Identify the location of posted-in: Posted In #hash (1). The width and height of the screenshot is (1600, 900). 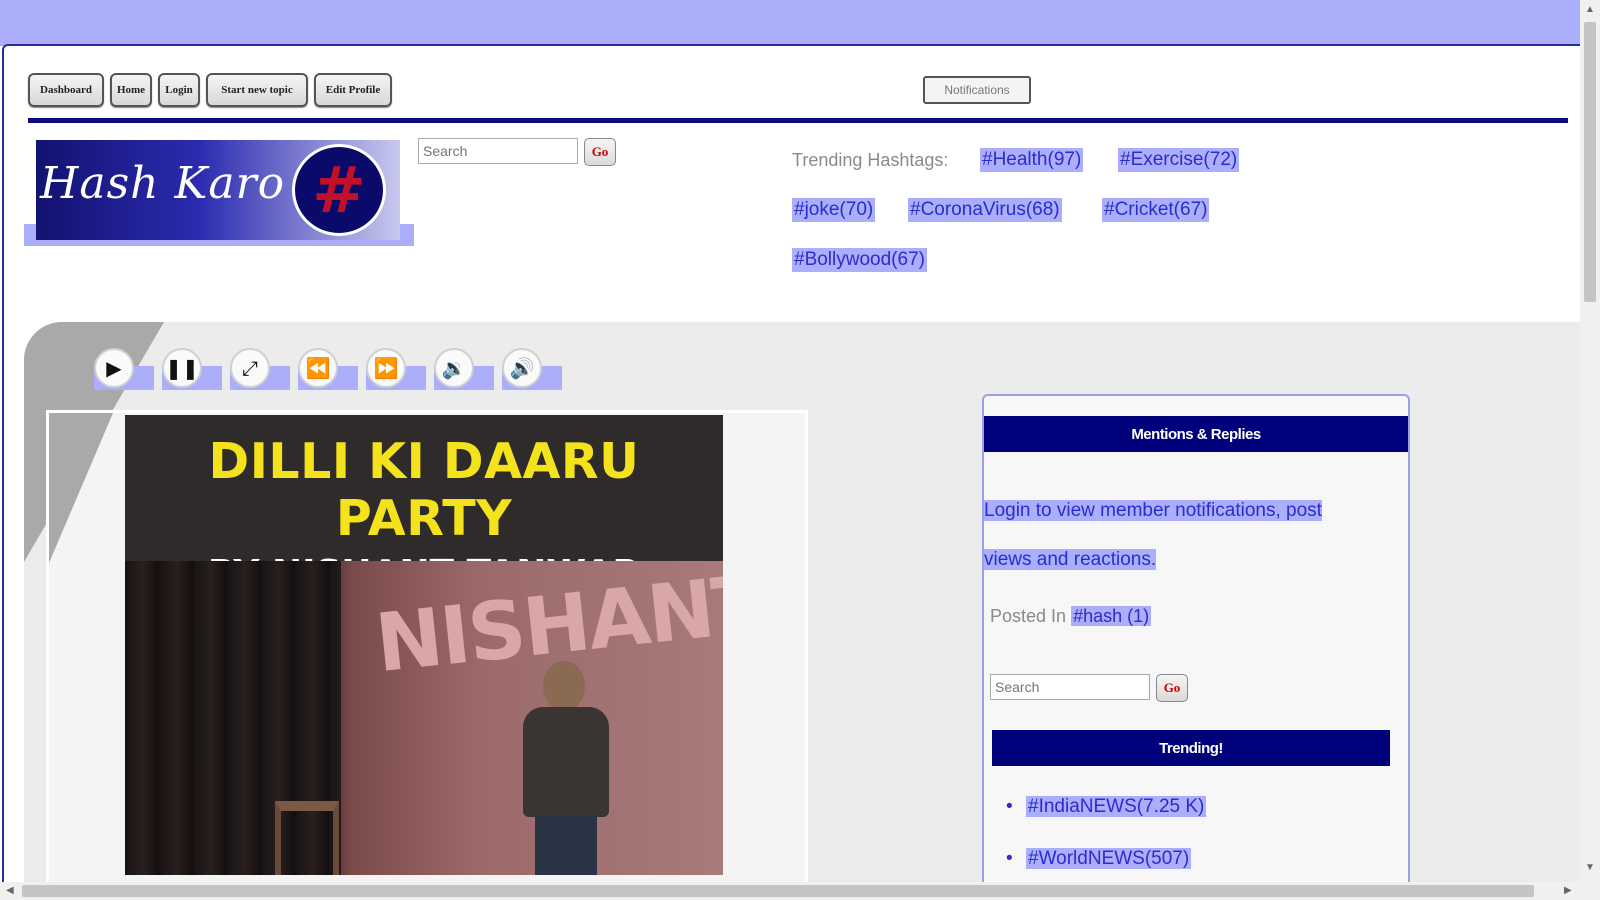
(1071, 616).